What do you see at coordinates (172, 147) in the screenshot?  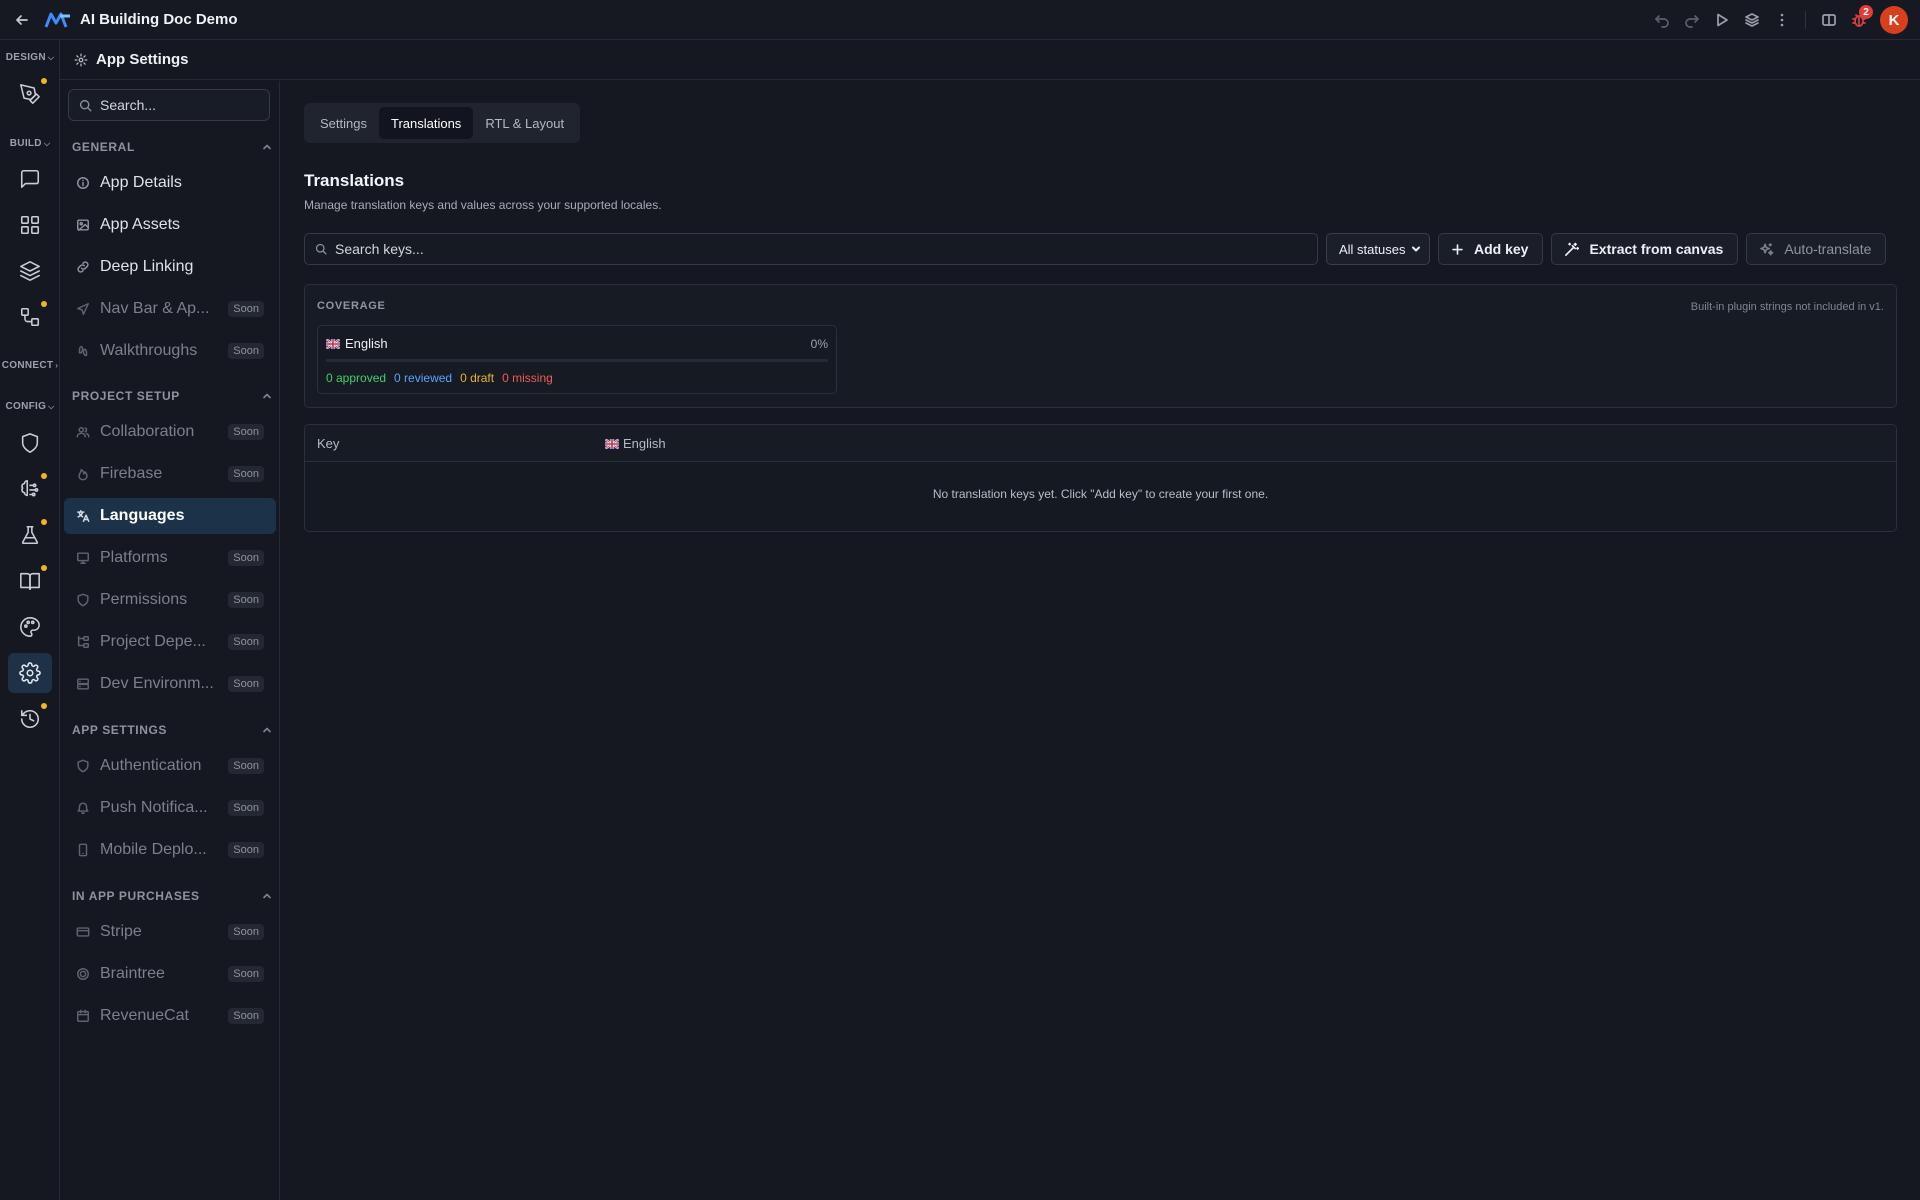 I see `section-general: GENERAL` at bounding box center [172, 147].